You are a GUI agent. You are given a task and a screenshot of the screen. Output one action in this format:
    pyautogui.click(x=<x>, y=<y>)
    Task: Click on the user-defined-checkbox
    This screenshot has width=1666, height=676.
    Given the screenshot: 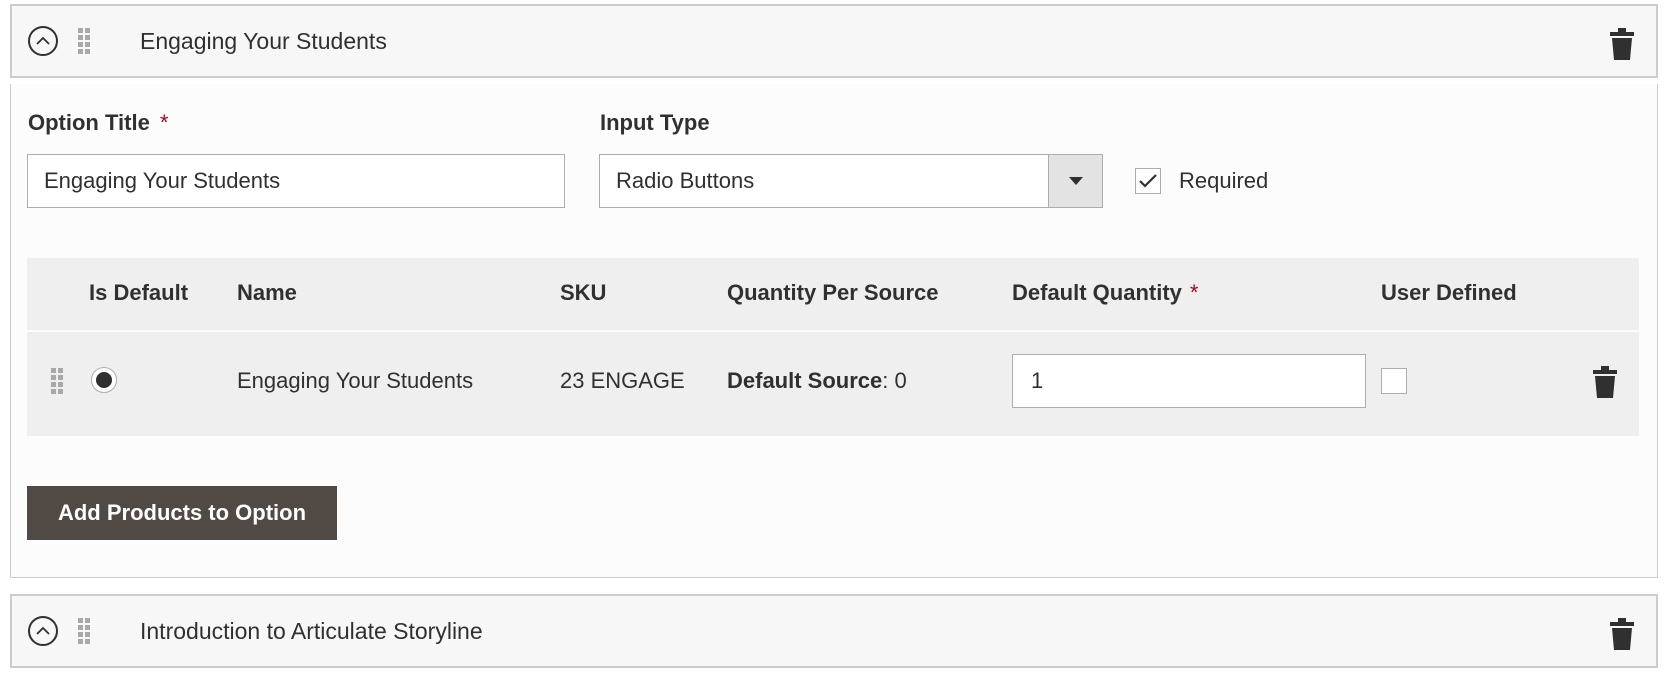 What is the action you would take?
    pyautogui.click(x=1394, y=381)
    